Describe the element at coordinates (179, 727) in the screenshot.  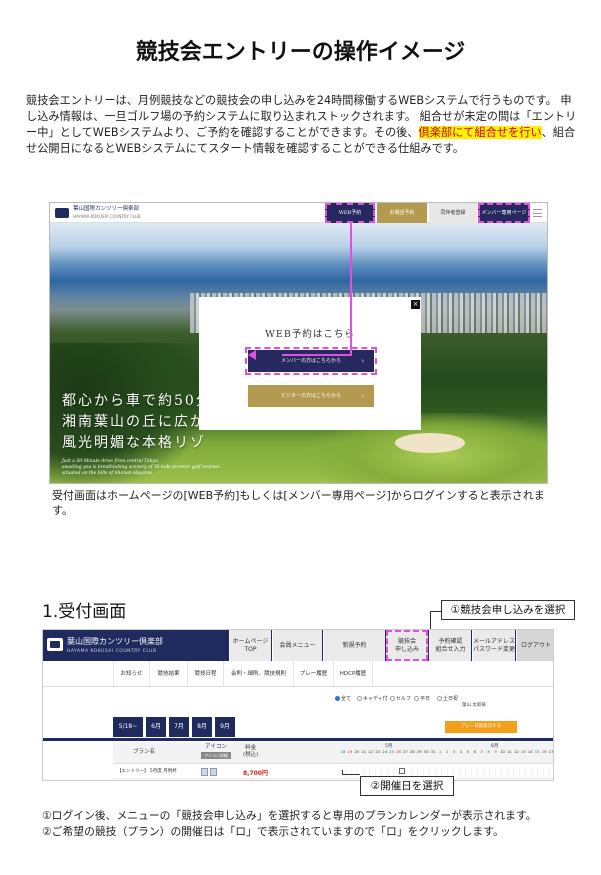
I see `month-tab: 7月` at that location.